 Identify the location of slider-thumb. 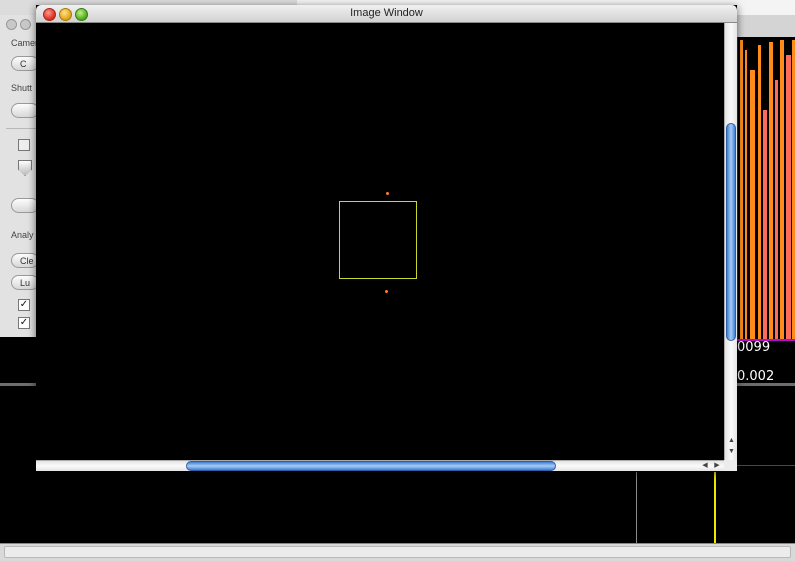
(25, 168).